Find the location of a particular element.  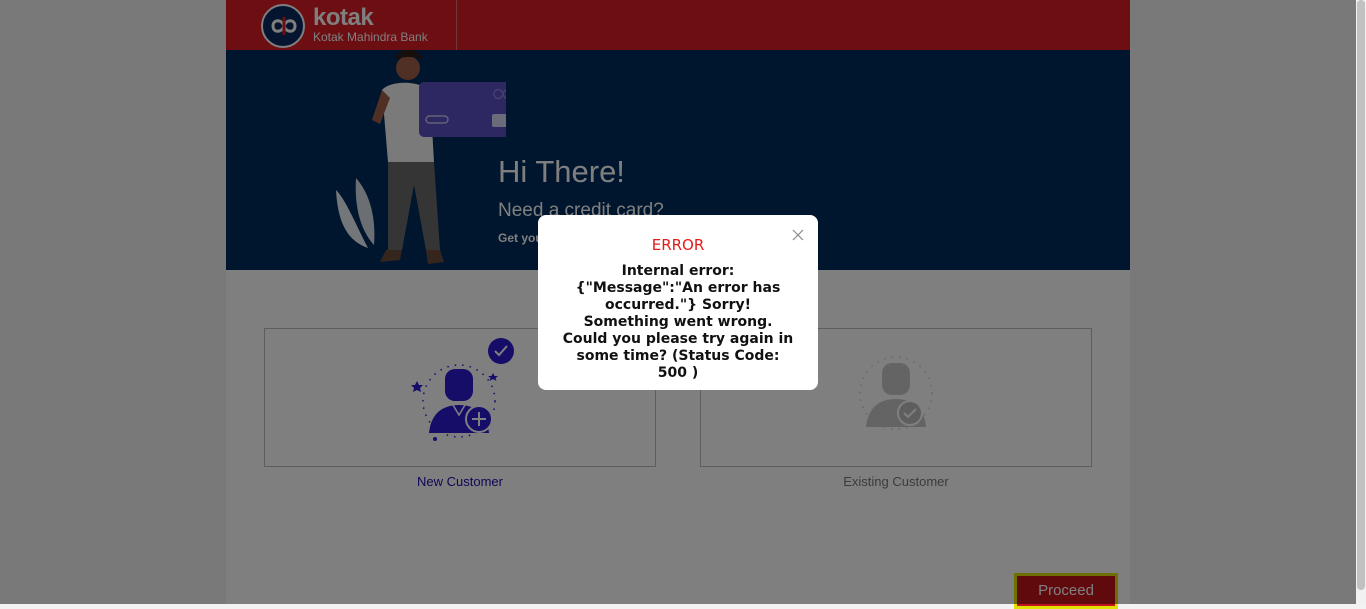

scrollbar-thumb is located at coordinates (1361, 295).